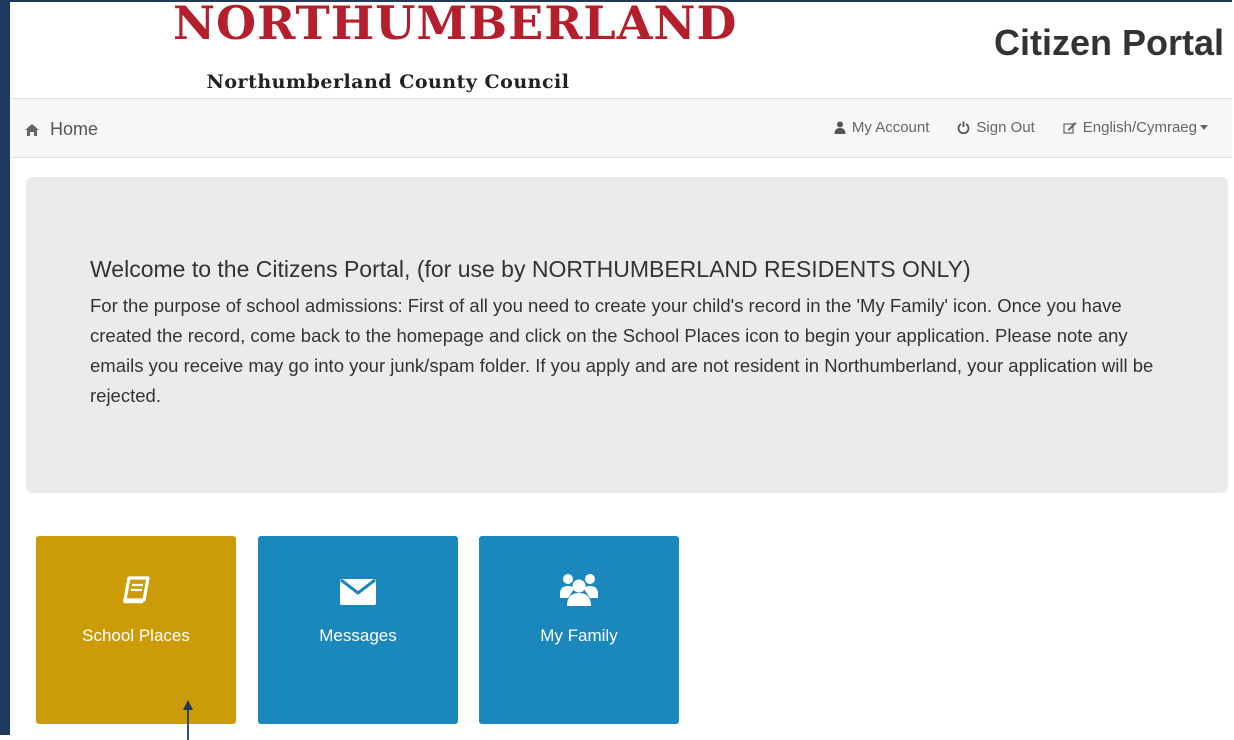 The width and height of the screenshot is (1234, 740). Describe the element at coordinates (840, 127) in the screenshot. I see `user-icon` at that location.